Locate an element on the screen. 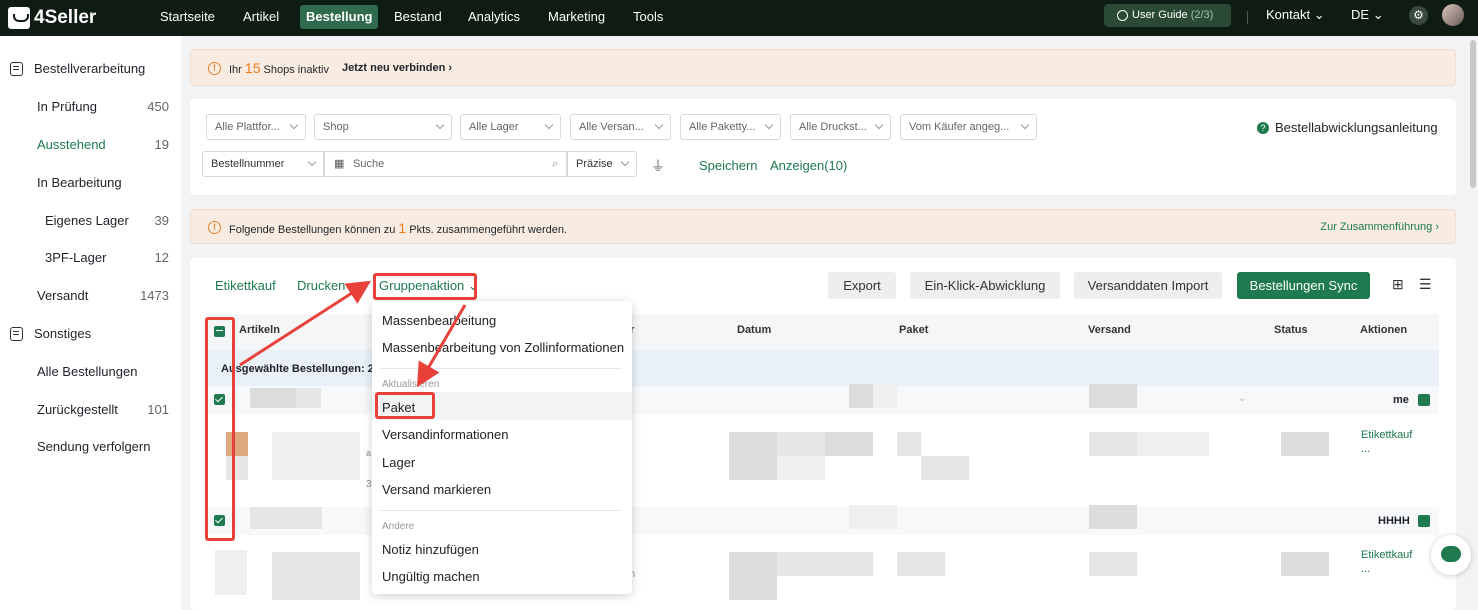 The width and height of the screenshot is (1478, 610). arrow-to-paket is located at coordinates (441, 346).